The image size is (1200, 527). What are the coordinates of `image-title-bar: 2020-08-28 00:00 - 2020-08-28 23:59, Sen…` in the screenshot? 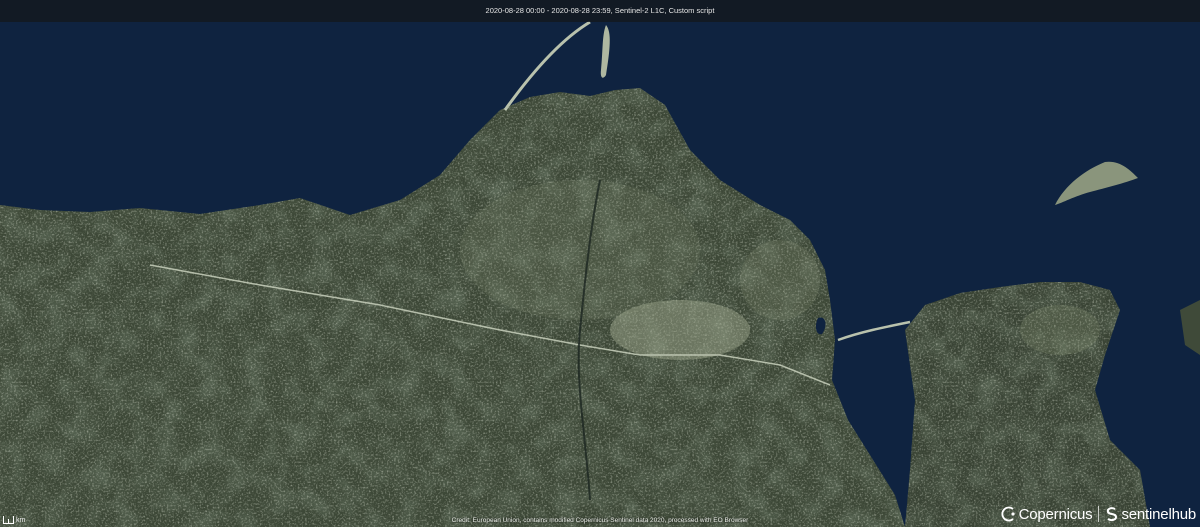 It's located at (600, 11).